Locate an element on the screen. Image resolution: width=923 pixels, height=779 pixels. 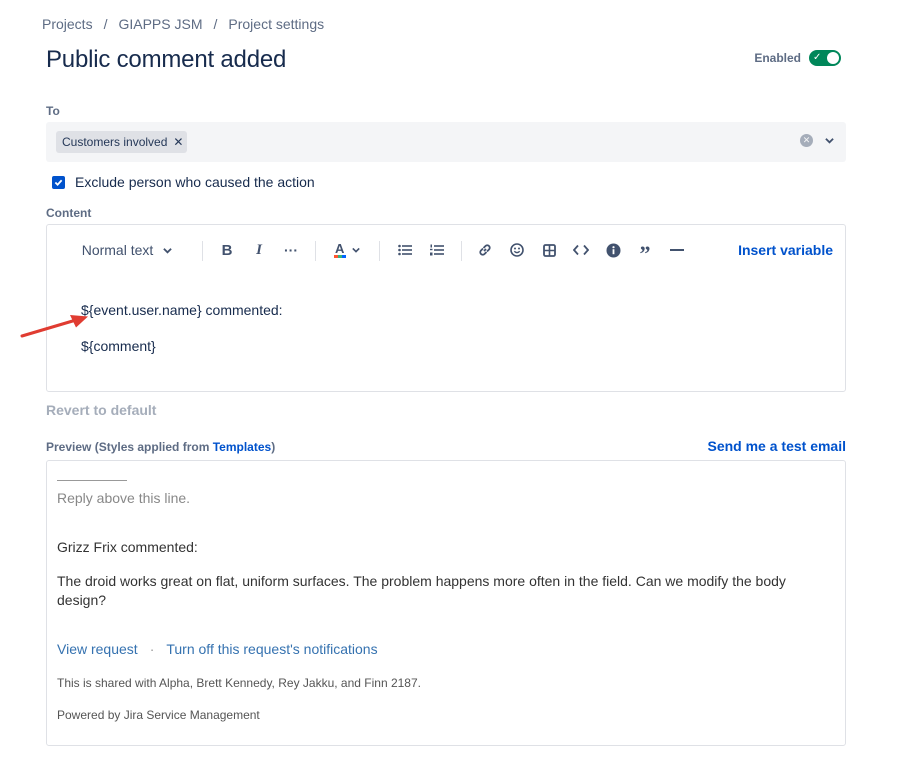
emoji-icon is located at coordinates (517, 250).